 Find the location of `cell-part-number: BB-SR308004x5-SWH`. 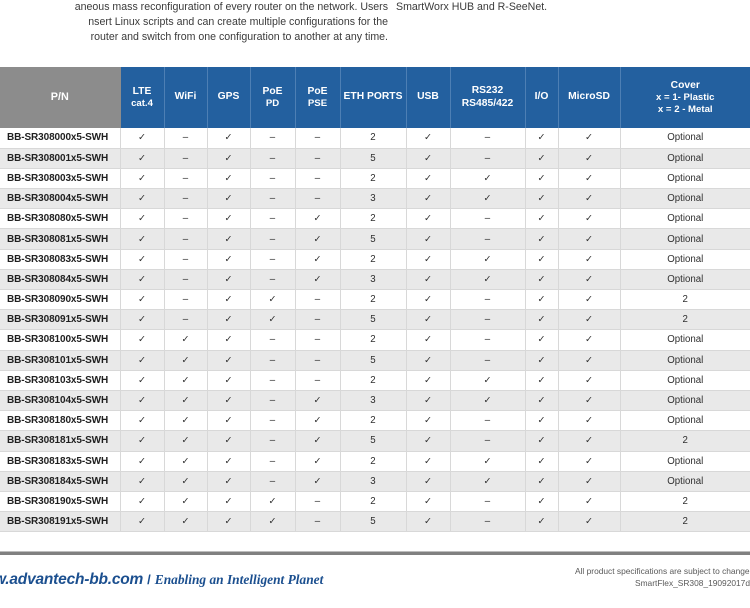

cell-part-number: BB-SR308004x5-SWH is located at coordinates (60, 199).